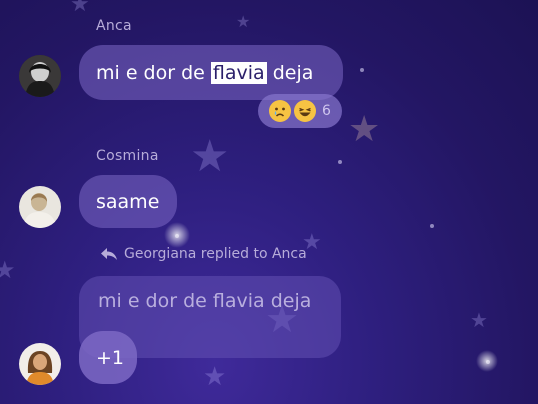 This screenshot has width=538, height=404. I want to click on reply-label-text: Georgiana replied to Anca, so click(215, 254).